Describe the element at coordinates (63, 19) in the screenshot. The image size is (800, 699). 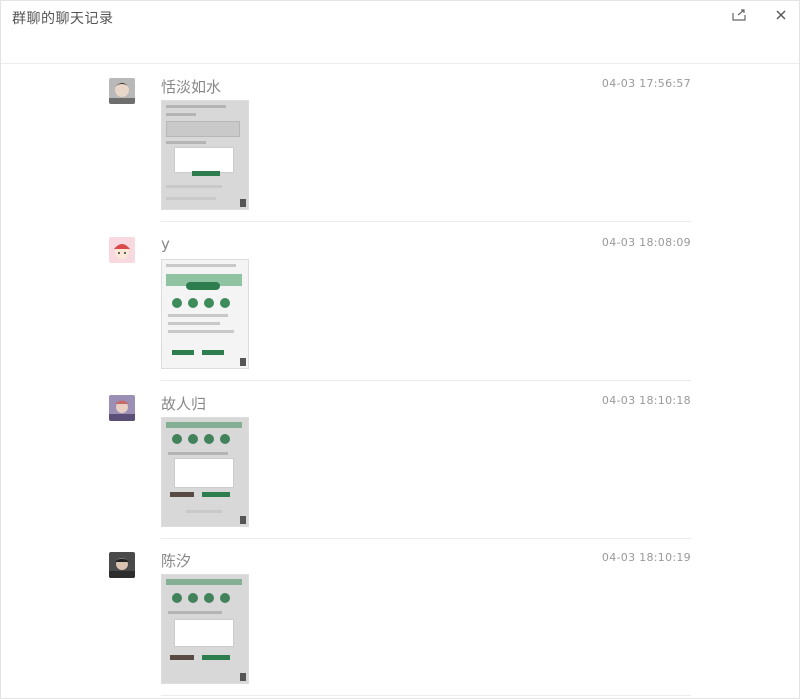
I see `window-title: 群聊的聊天记录` at that location.